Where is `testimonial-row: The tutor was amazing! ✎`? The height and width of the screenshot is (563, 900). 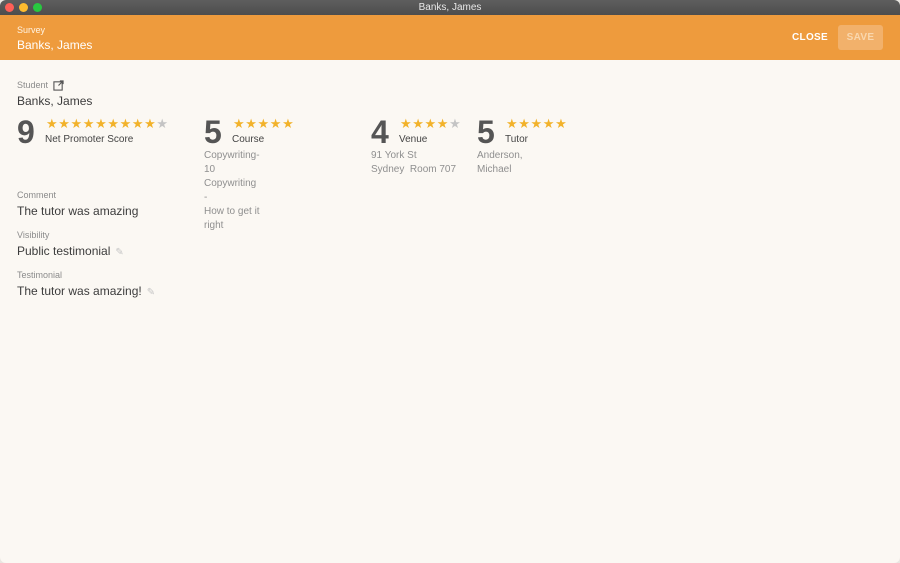 testimonial-row: The tutor was amazing! ✎ is located at coordinates (86, 291).